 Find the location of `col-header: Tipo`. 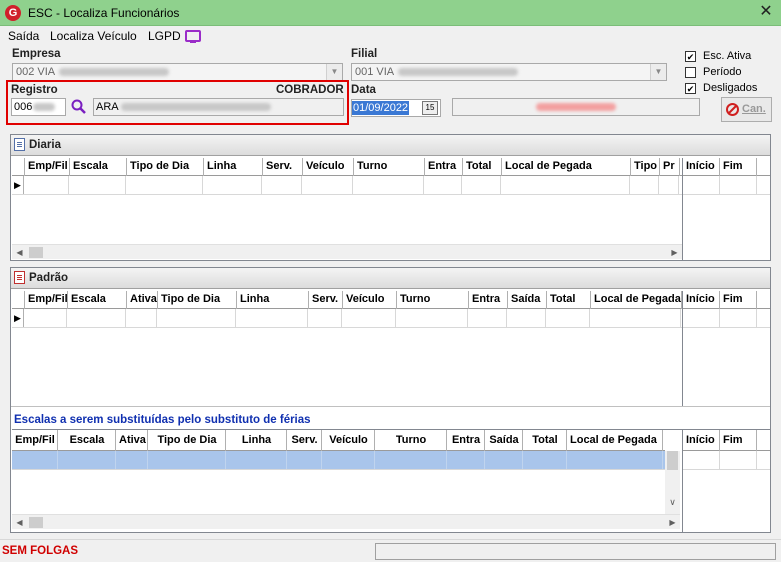

col-header: Tipo is located at coordinates (645, 167).